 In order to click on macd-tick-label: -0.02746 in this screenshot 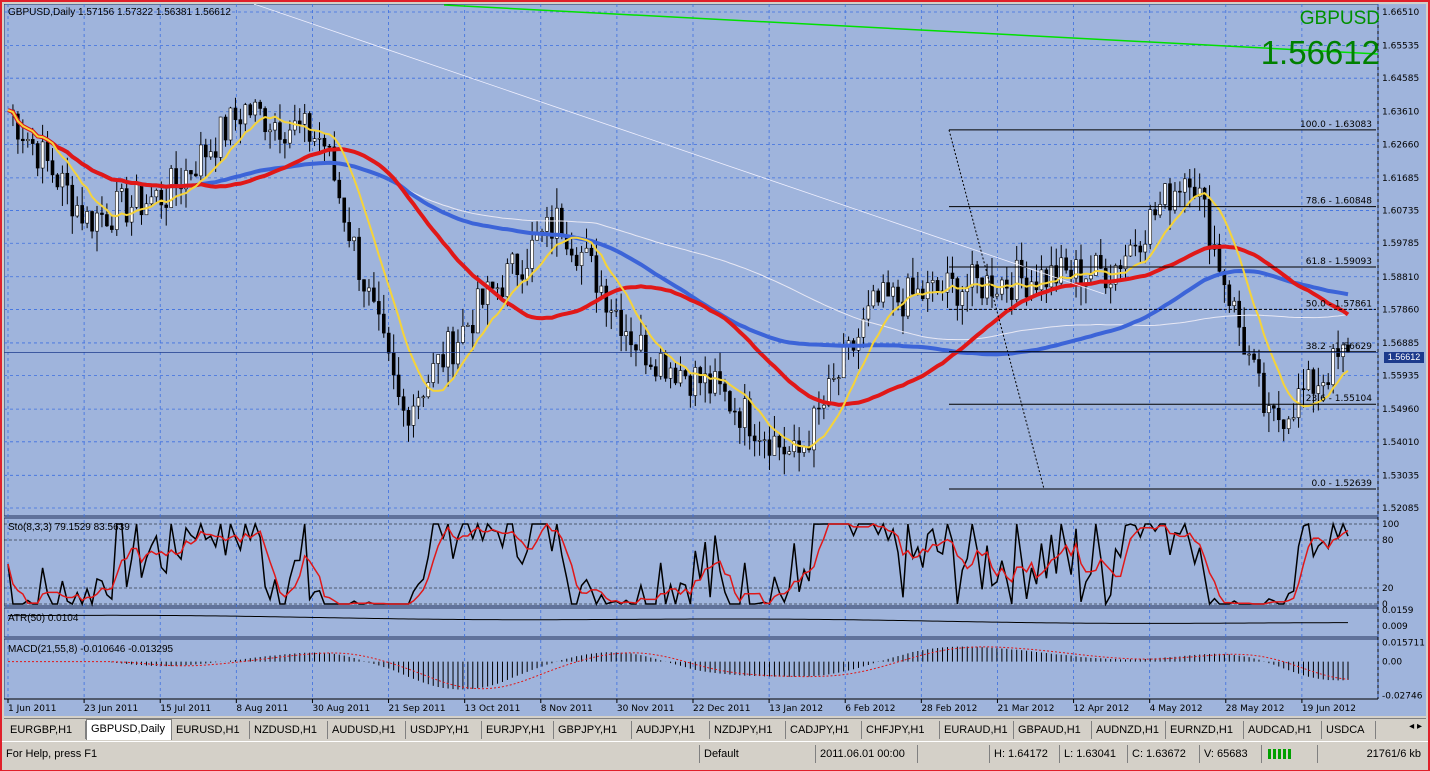, I will do `click(1402, 696)`.